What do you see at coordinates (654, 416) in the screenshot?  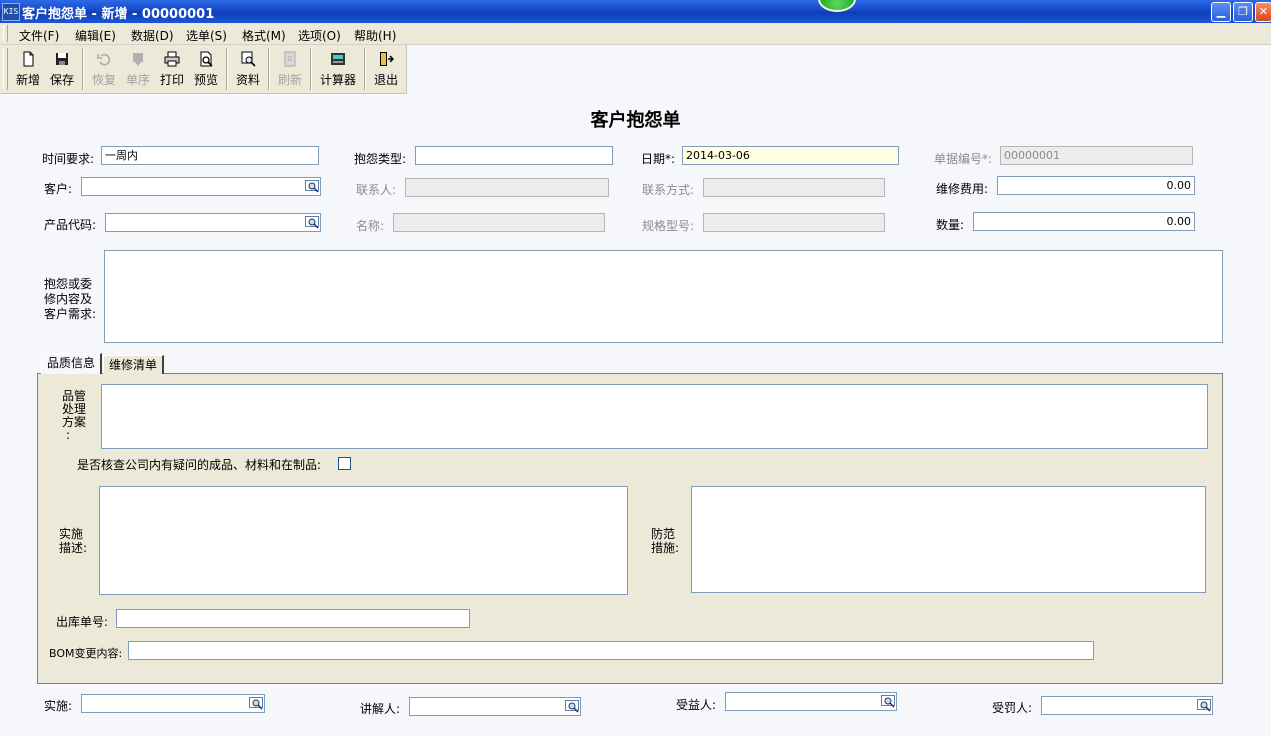 I see `quality-plan-textarea` at bounding box center [654, 416].